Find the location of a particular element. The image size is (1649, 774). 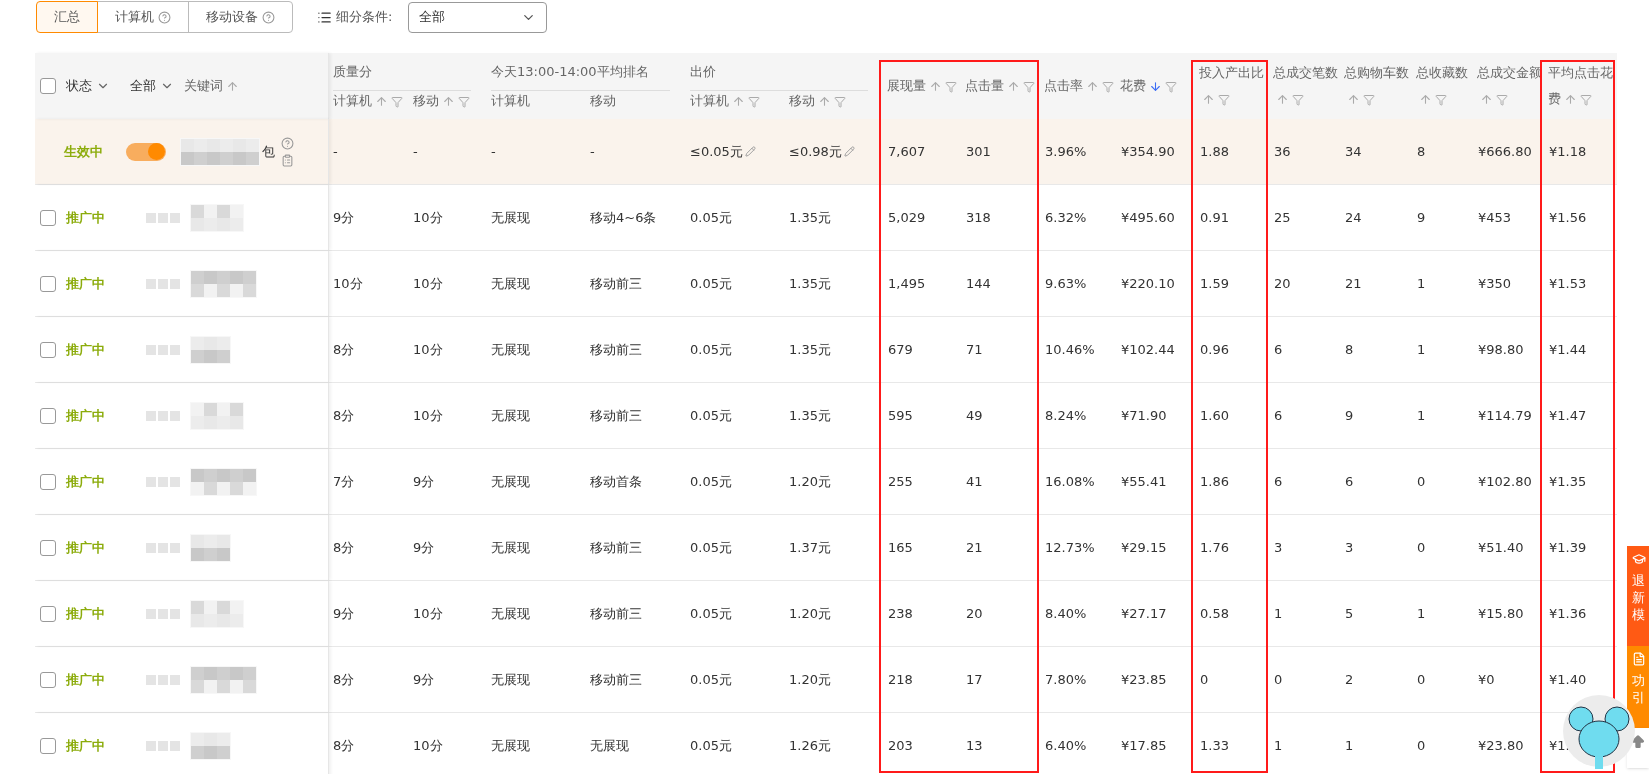

document-icon is located at coordinates (1639, 659).